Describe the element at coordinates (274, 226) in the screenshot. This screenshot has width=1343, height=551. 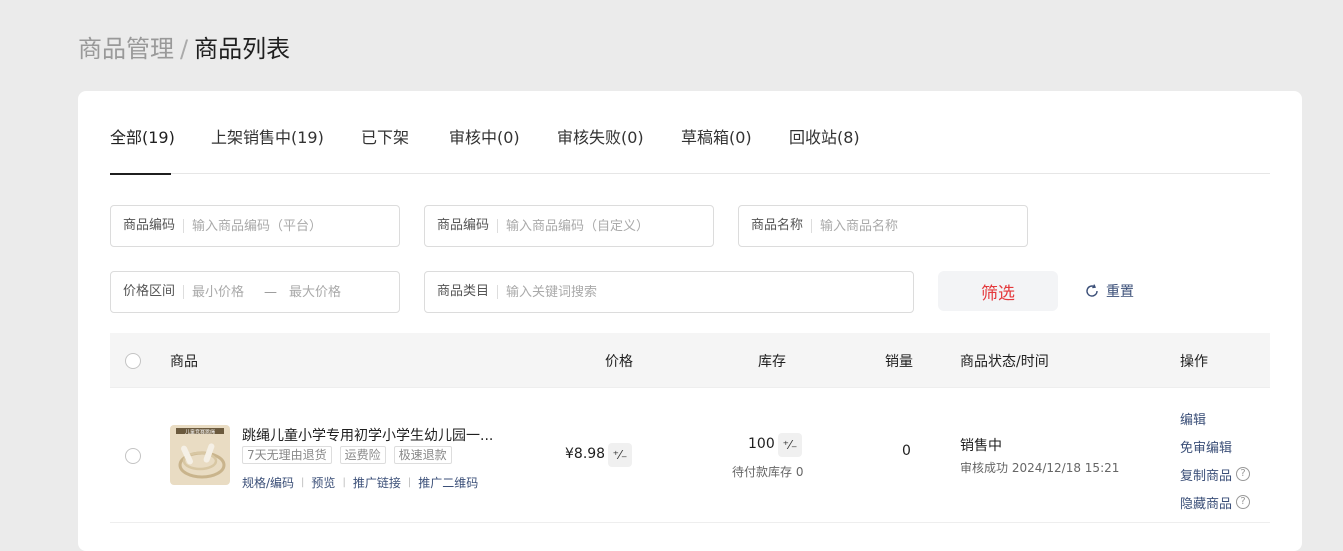
I see `code-platform-input` at that location.